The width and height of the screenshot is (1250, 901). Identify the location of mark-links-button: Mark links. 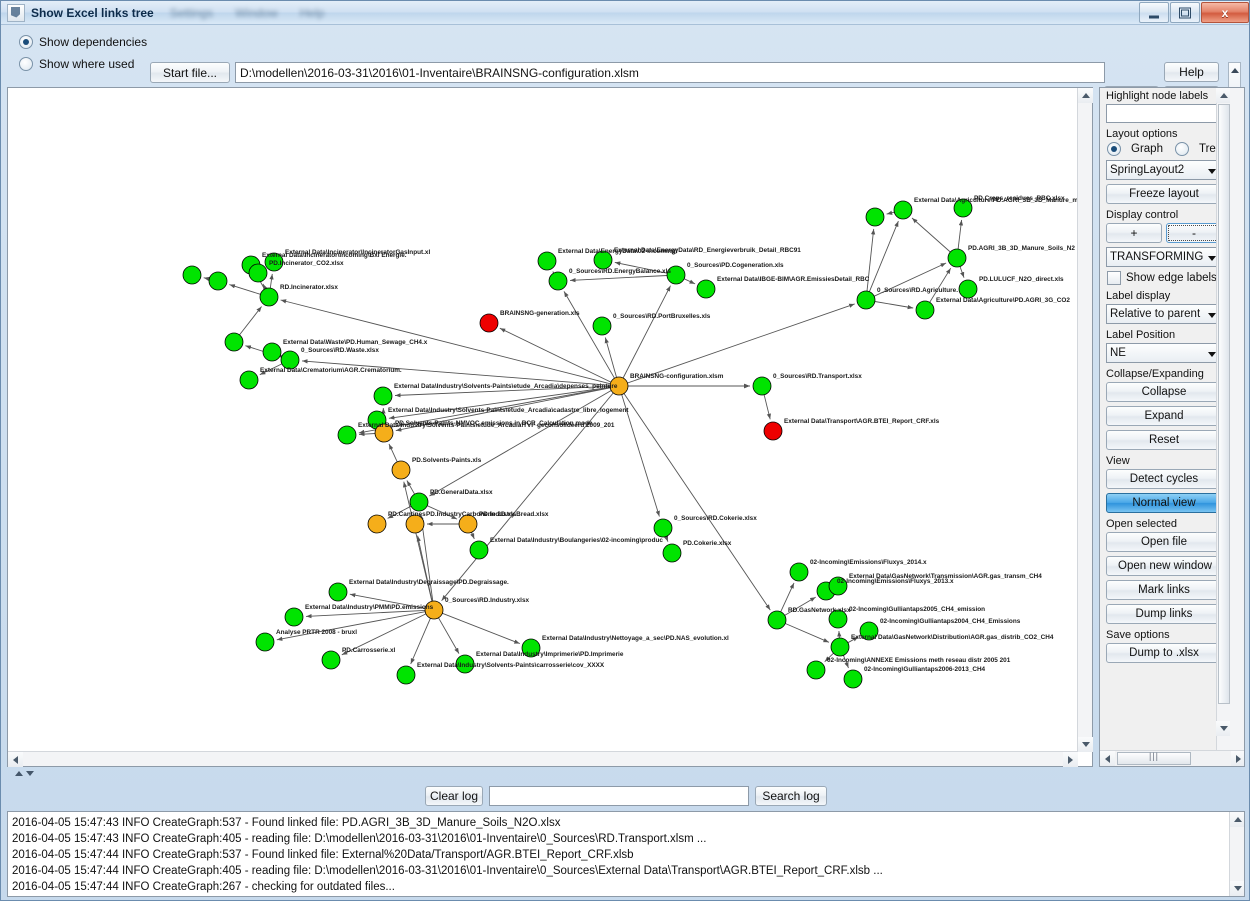
(1164, 590).